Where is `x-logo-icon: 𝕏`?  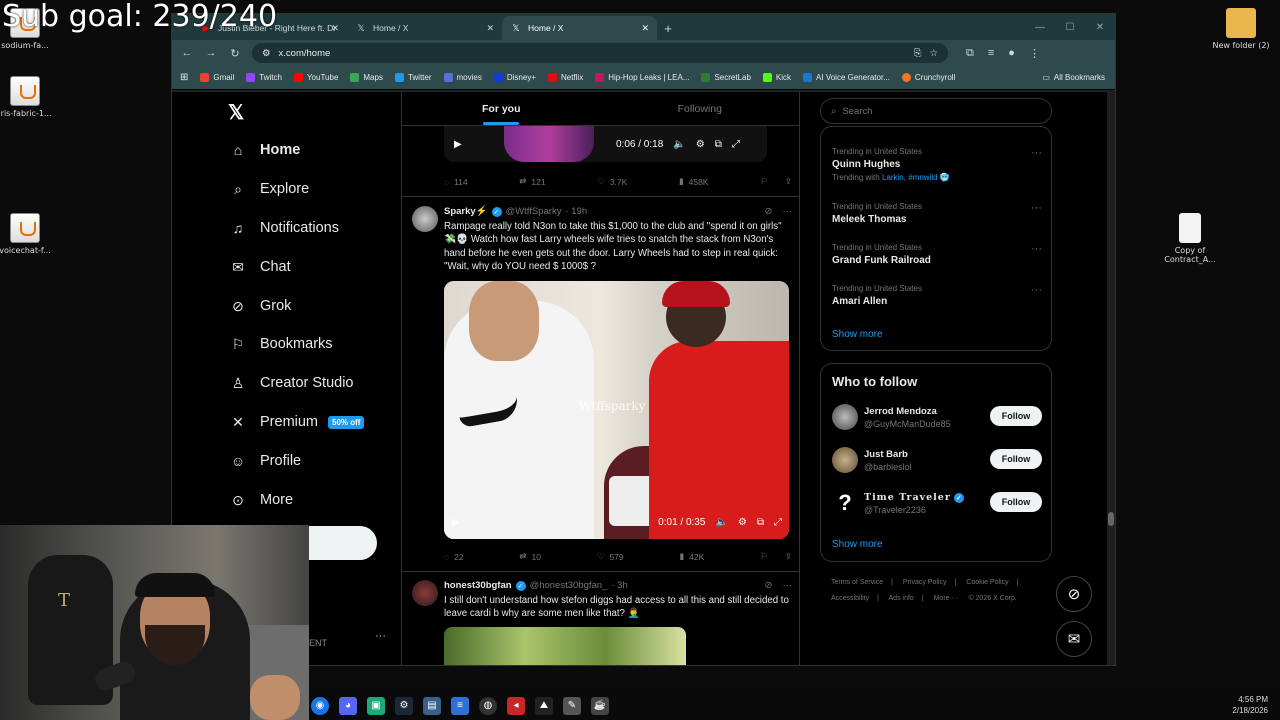 x-logo-icon: 𝕏 is located at coordinates (236, 112).